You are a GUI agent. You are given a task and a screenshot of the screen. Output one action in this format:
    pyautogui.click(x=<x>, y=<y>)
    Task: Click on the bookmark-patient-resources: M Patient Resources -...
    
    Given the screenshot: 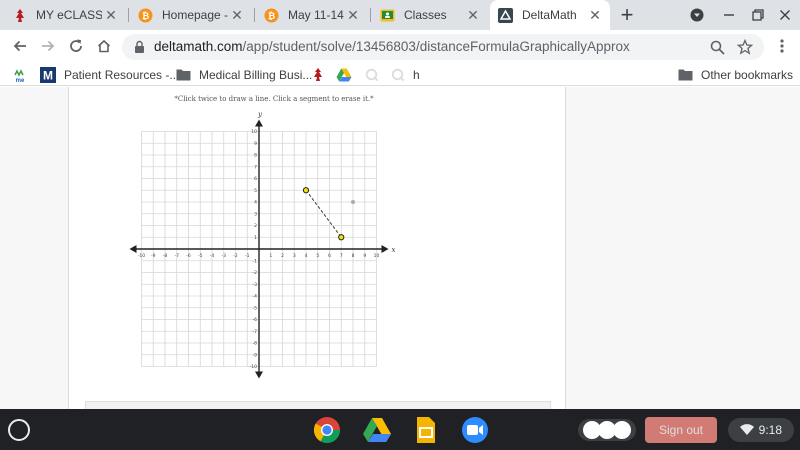 What is the action you would take?
    pyautogui.click(x=109, y=74)
    